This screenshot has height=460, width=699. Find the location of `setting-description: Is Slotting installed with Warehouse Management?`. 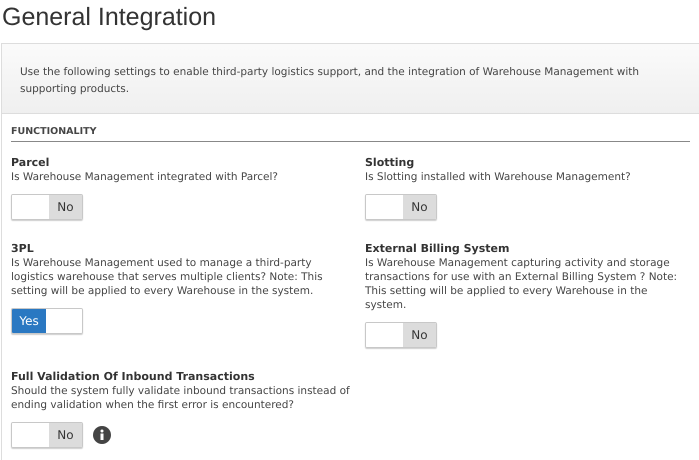

setting-description: Is Slotting installed with Warehouse Management? is located at coordinates (498, 177).